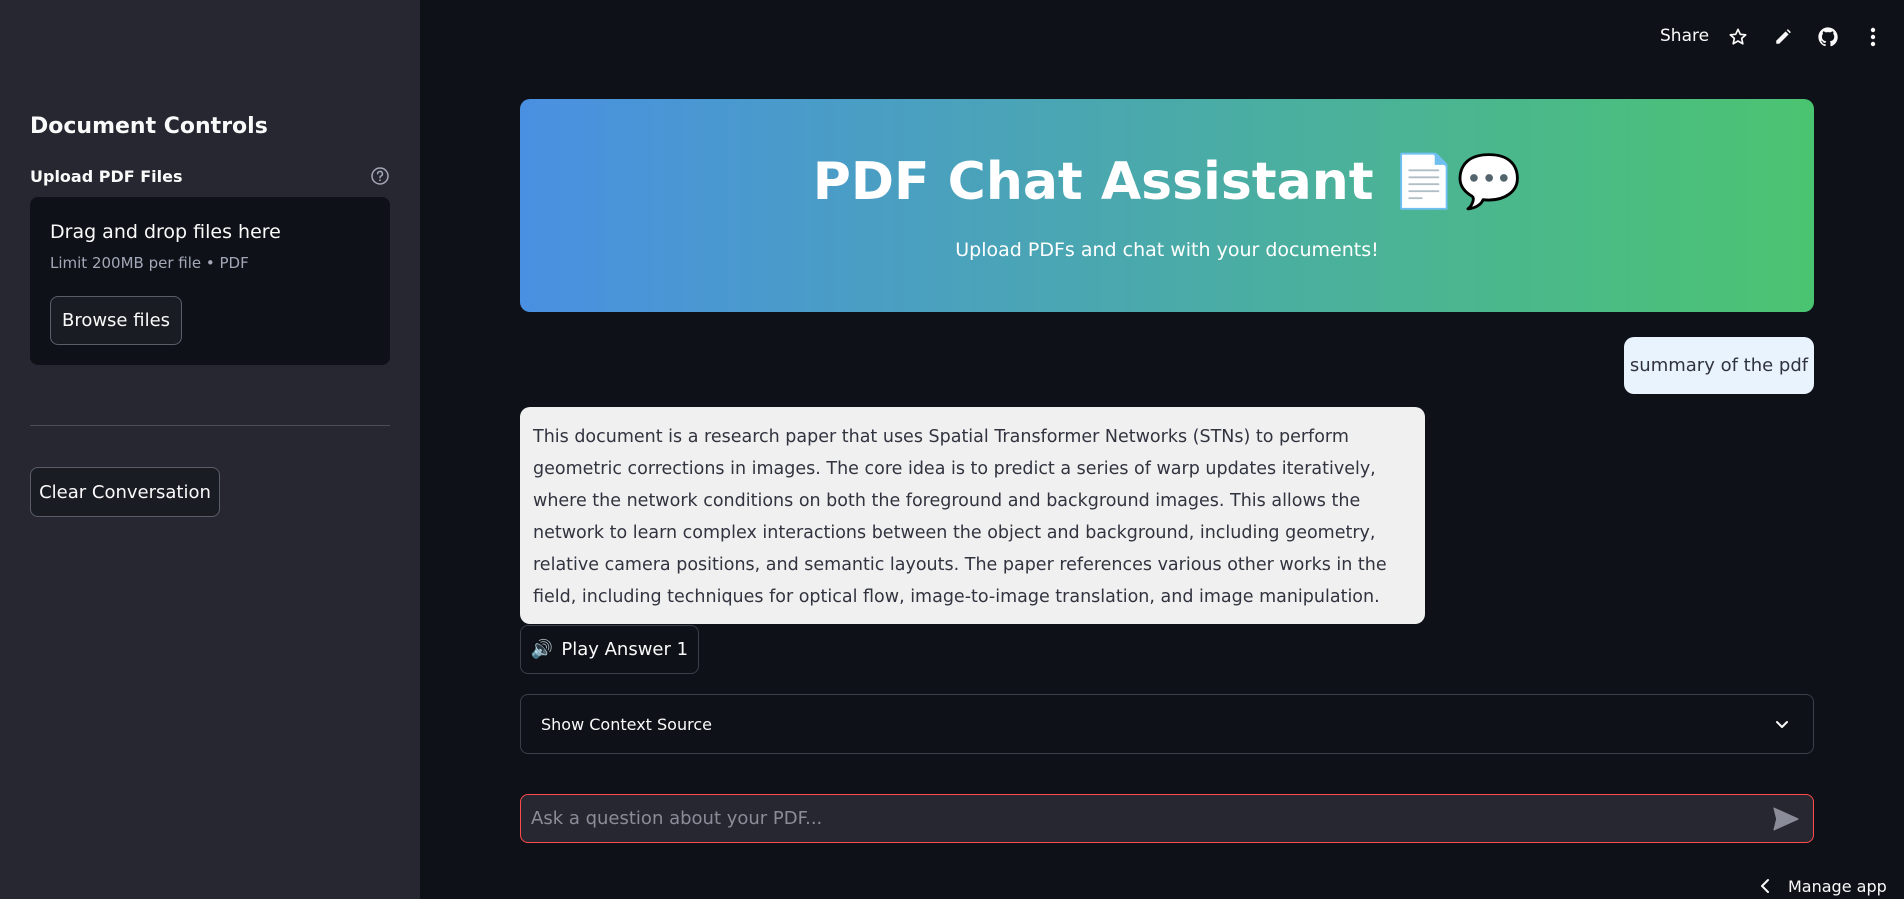 The height and width of the screenshot is (899, 1904). What do you see at coordinates (210, 425) in the screenshot?
I see `sidebar-divider` at bounding box center [210, 425].